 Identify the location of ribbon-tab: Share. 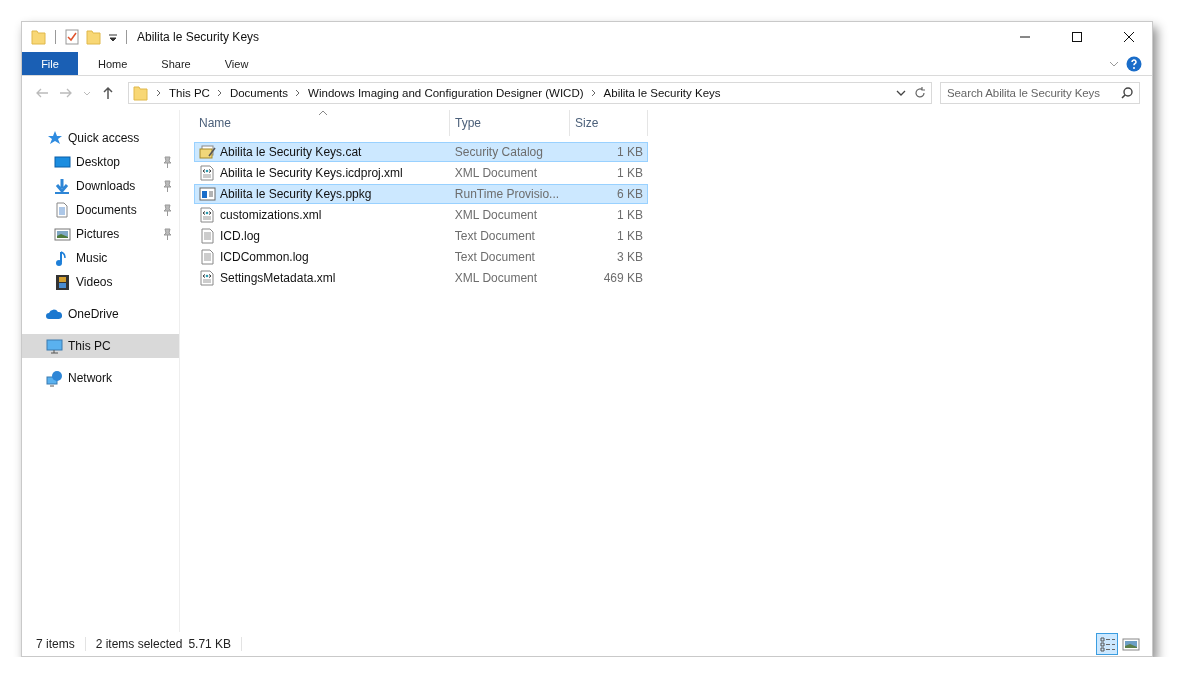
(176, 63).